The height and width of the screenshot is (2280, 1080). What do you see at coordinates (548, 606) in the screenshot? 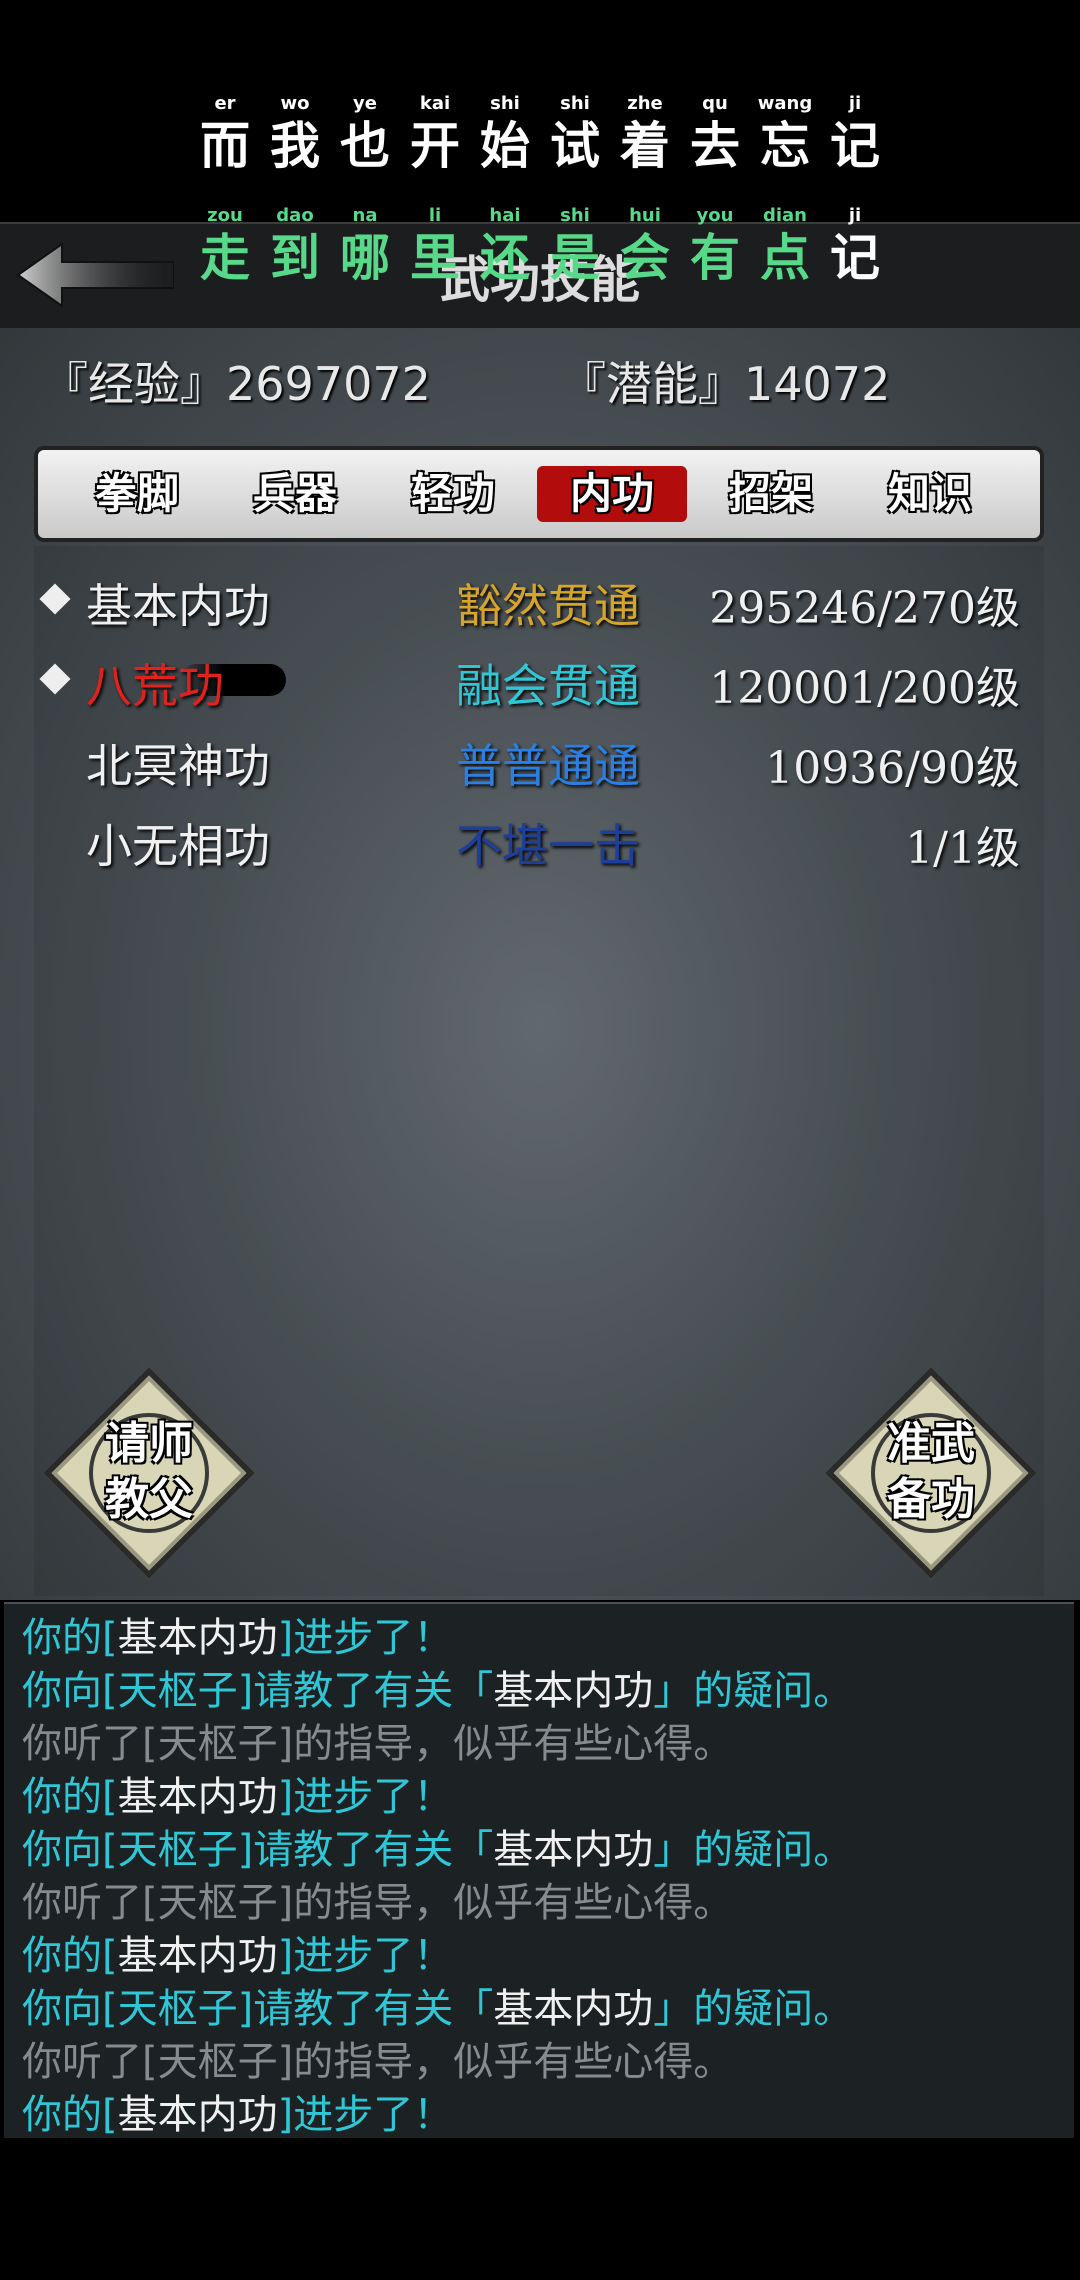
I see `skill-level: 豁然贯通` at bounding box center [548, 606].